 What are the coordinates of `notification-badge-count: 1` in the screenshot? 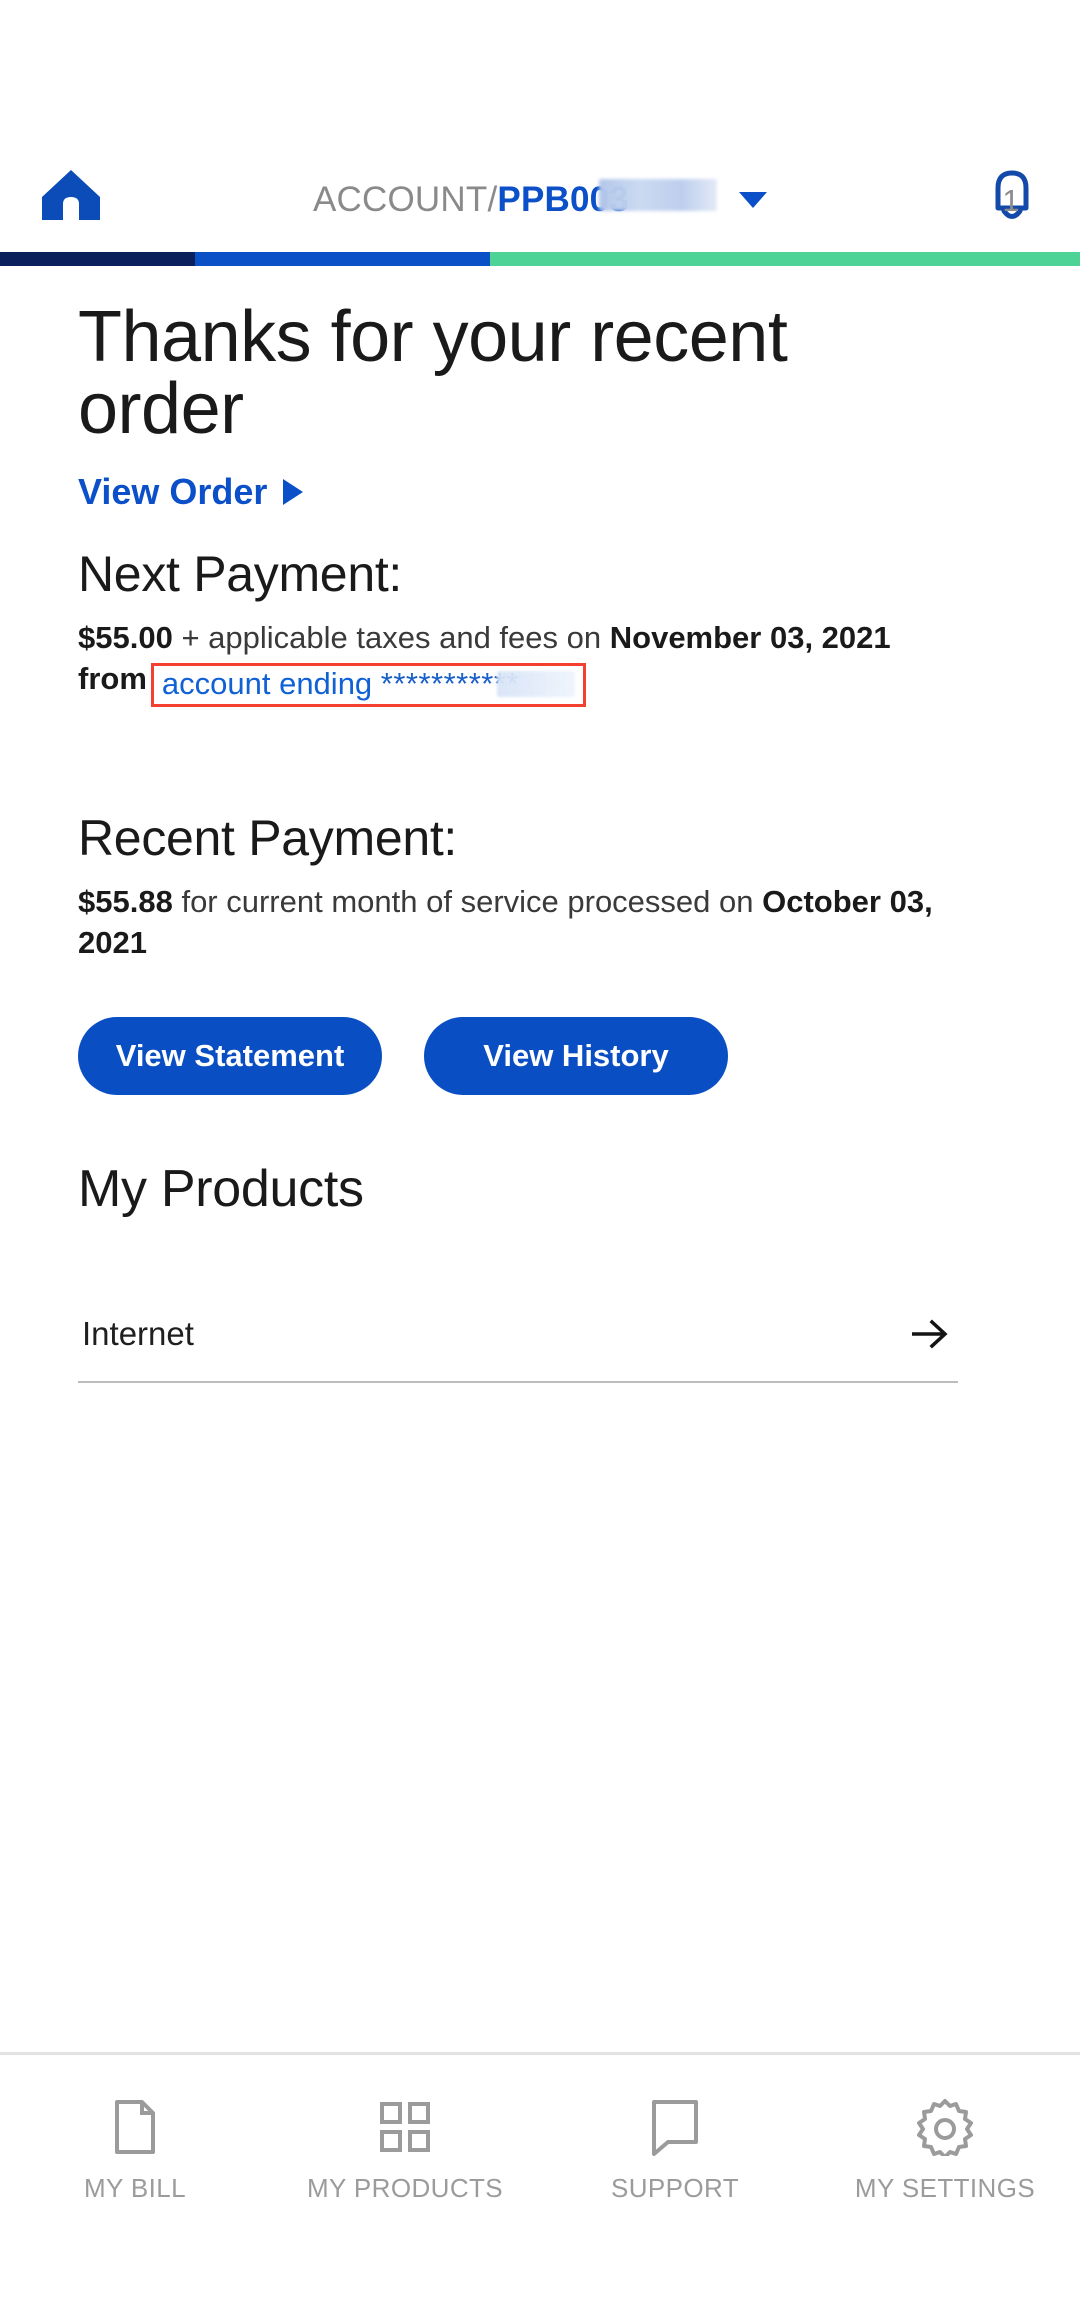 It's located at (1011, 200).